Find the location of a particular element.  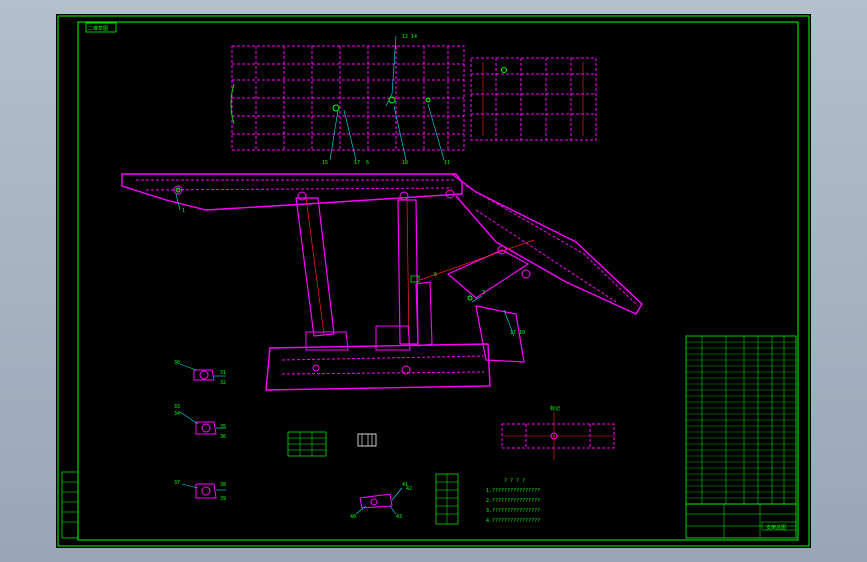

title-tab: 二维草图 is located at coordinates (98, 28).